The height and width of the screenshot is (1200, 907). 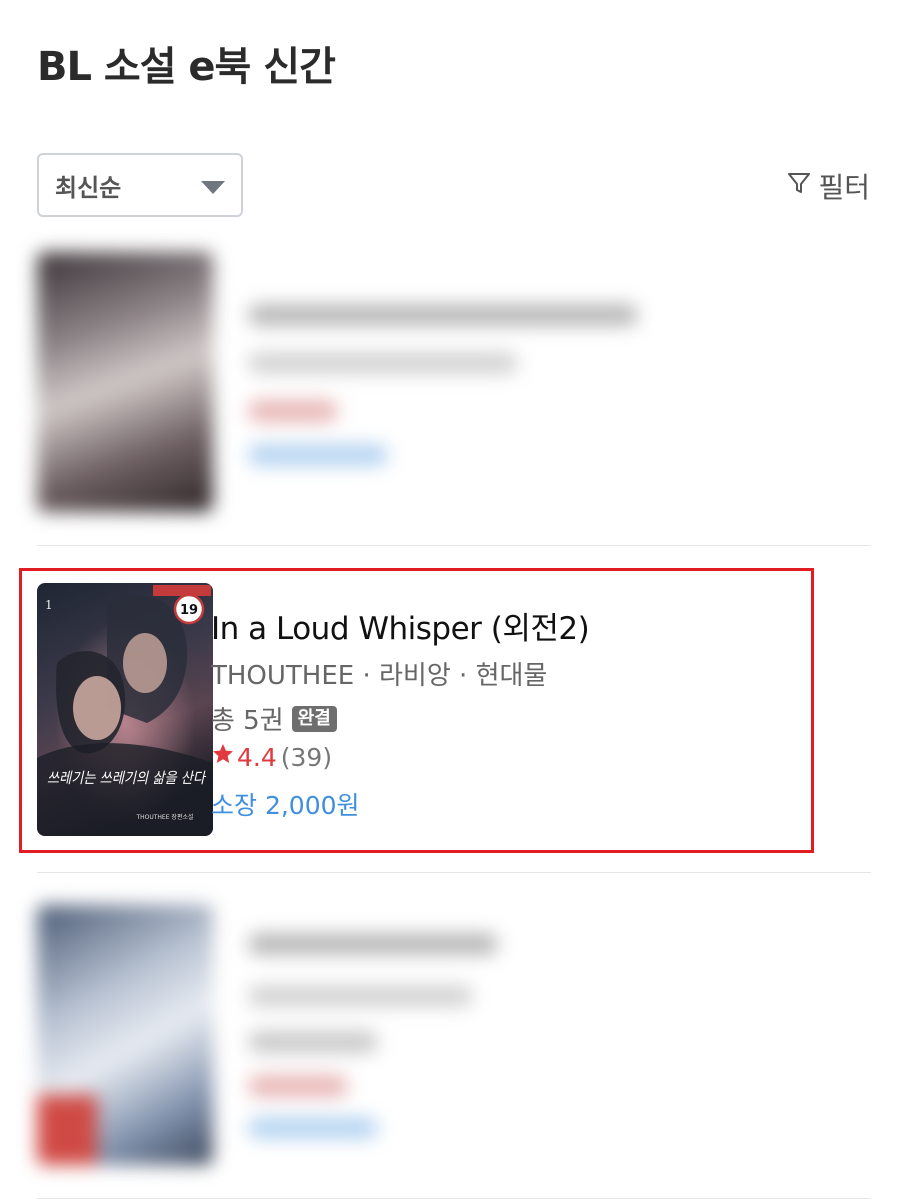 What do you see at coordinates (400, 625) in the screenshot?
I see `book-title: In a Loud Whisper (외전2)` at bounding box center [400, 625].